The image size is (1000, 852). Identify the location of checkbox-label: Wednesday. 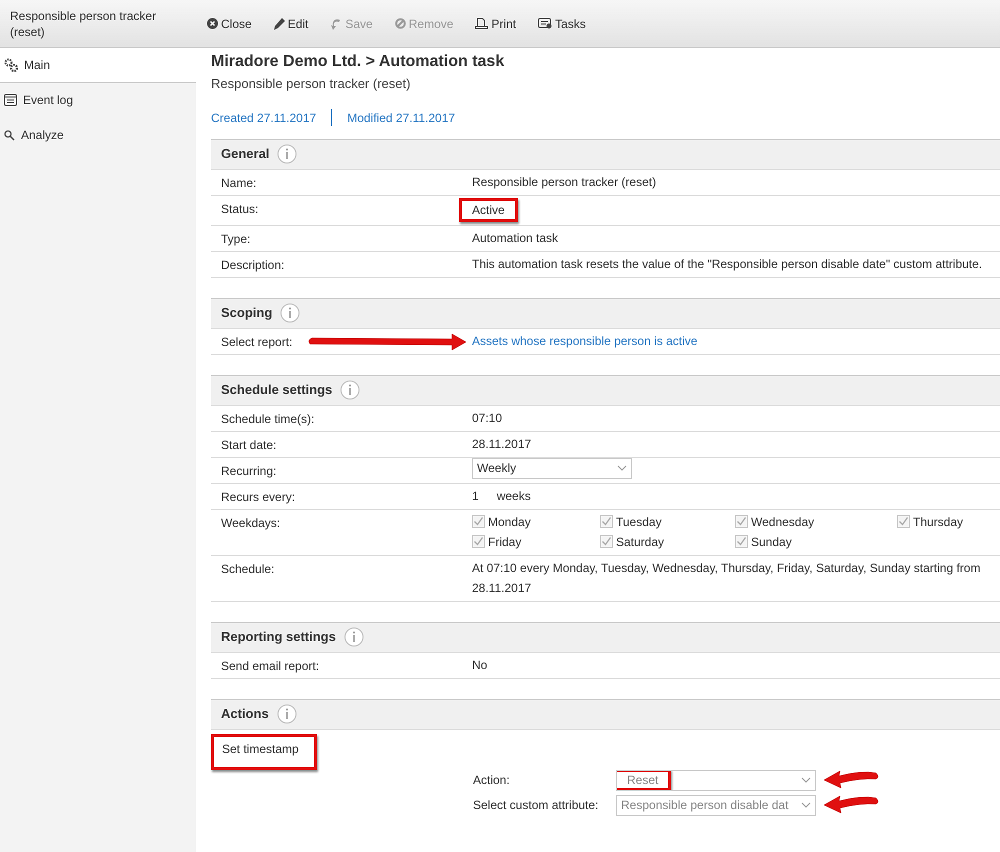
(782, 522).